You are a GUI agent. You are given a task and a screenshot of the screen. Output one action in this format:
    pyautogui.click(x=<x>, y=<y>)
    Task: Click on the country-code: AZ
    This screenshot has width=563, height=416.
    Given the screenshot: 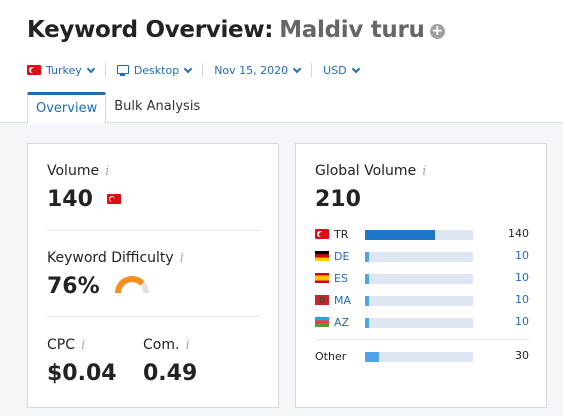 What is the action you would take?
    pyautogui.click(x=342, y=322)
    